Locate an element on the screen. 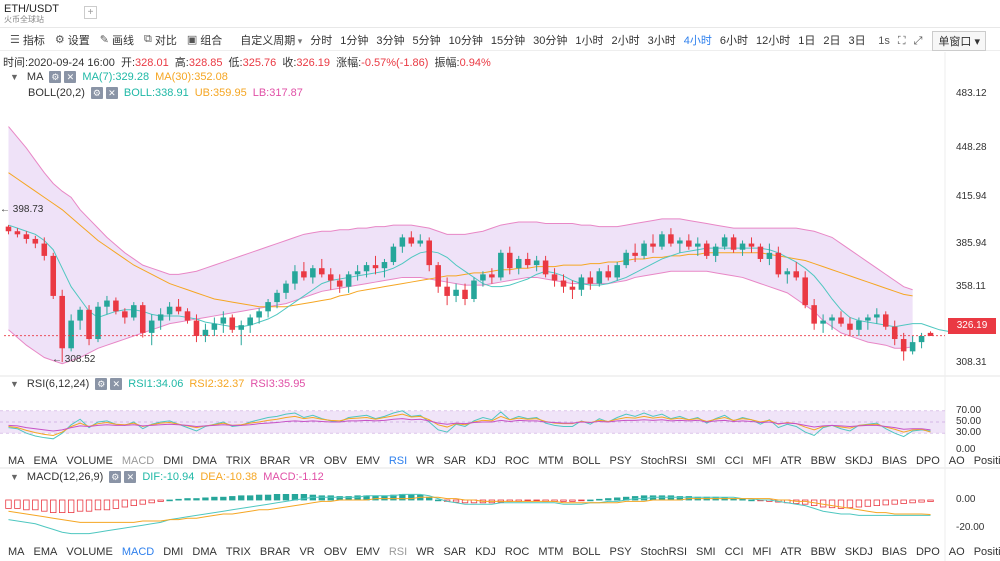  rsi-close-icon: ✕ is located at coordinates (116, 384).